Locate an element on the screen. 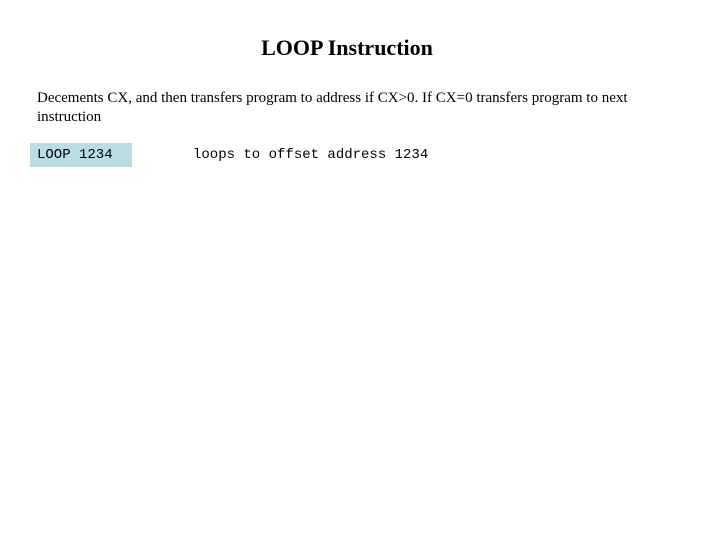  code-example: LOOP 1234 is located at coordinates (81, 155).